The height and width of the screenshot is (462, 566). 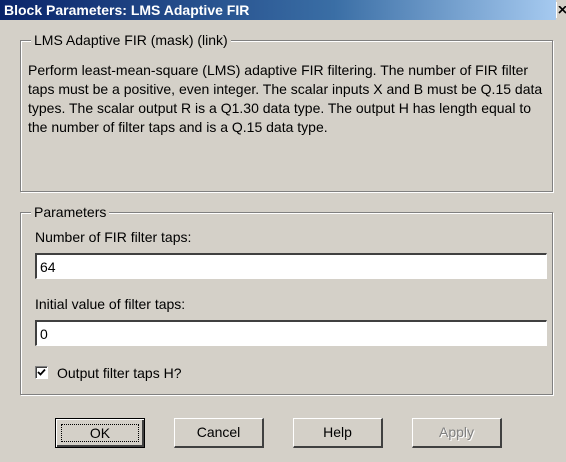 What do you see at coordinates (291, 266) in the screenshot?
I see `num-taps-input` at bounding box center [291, 266].